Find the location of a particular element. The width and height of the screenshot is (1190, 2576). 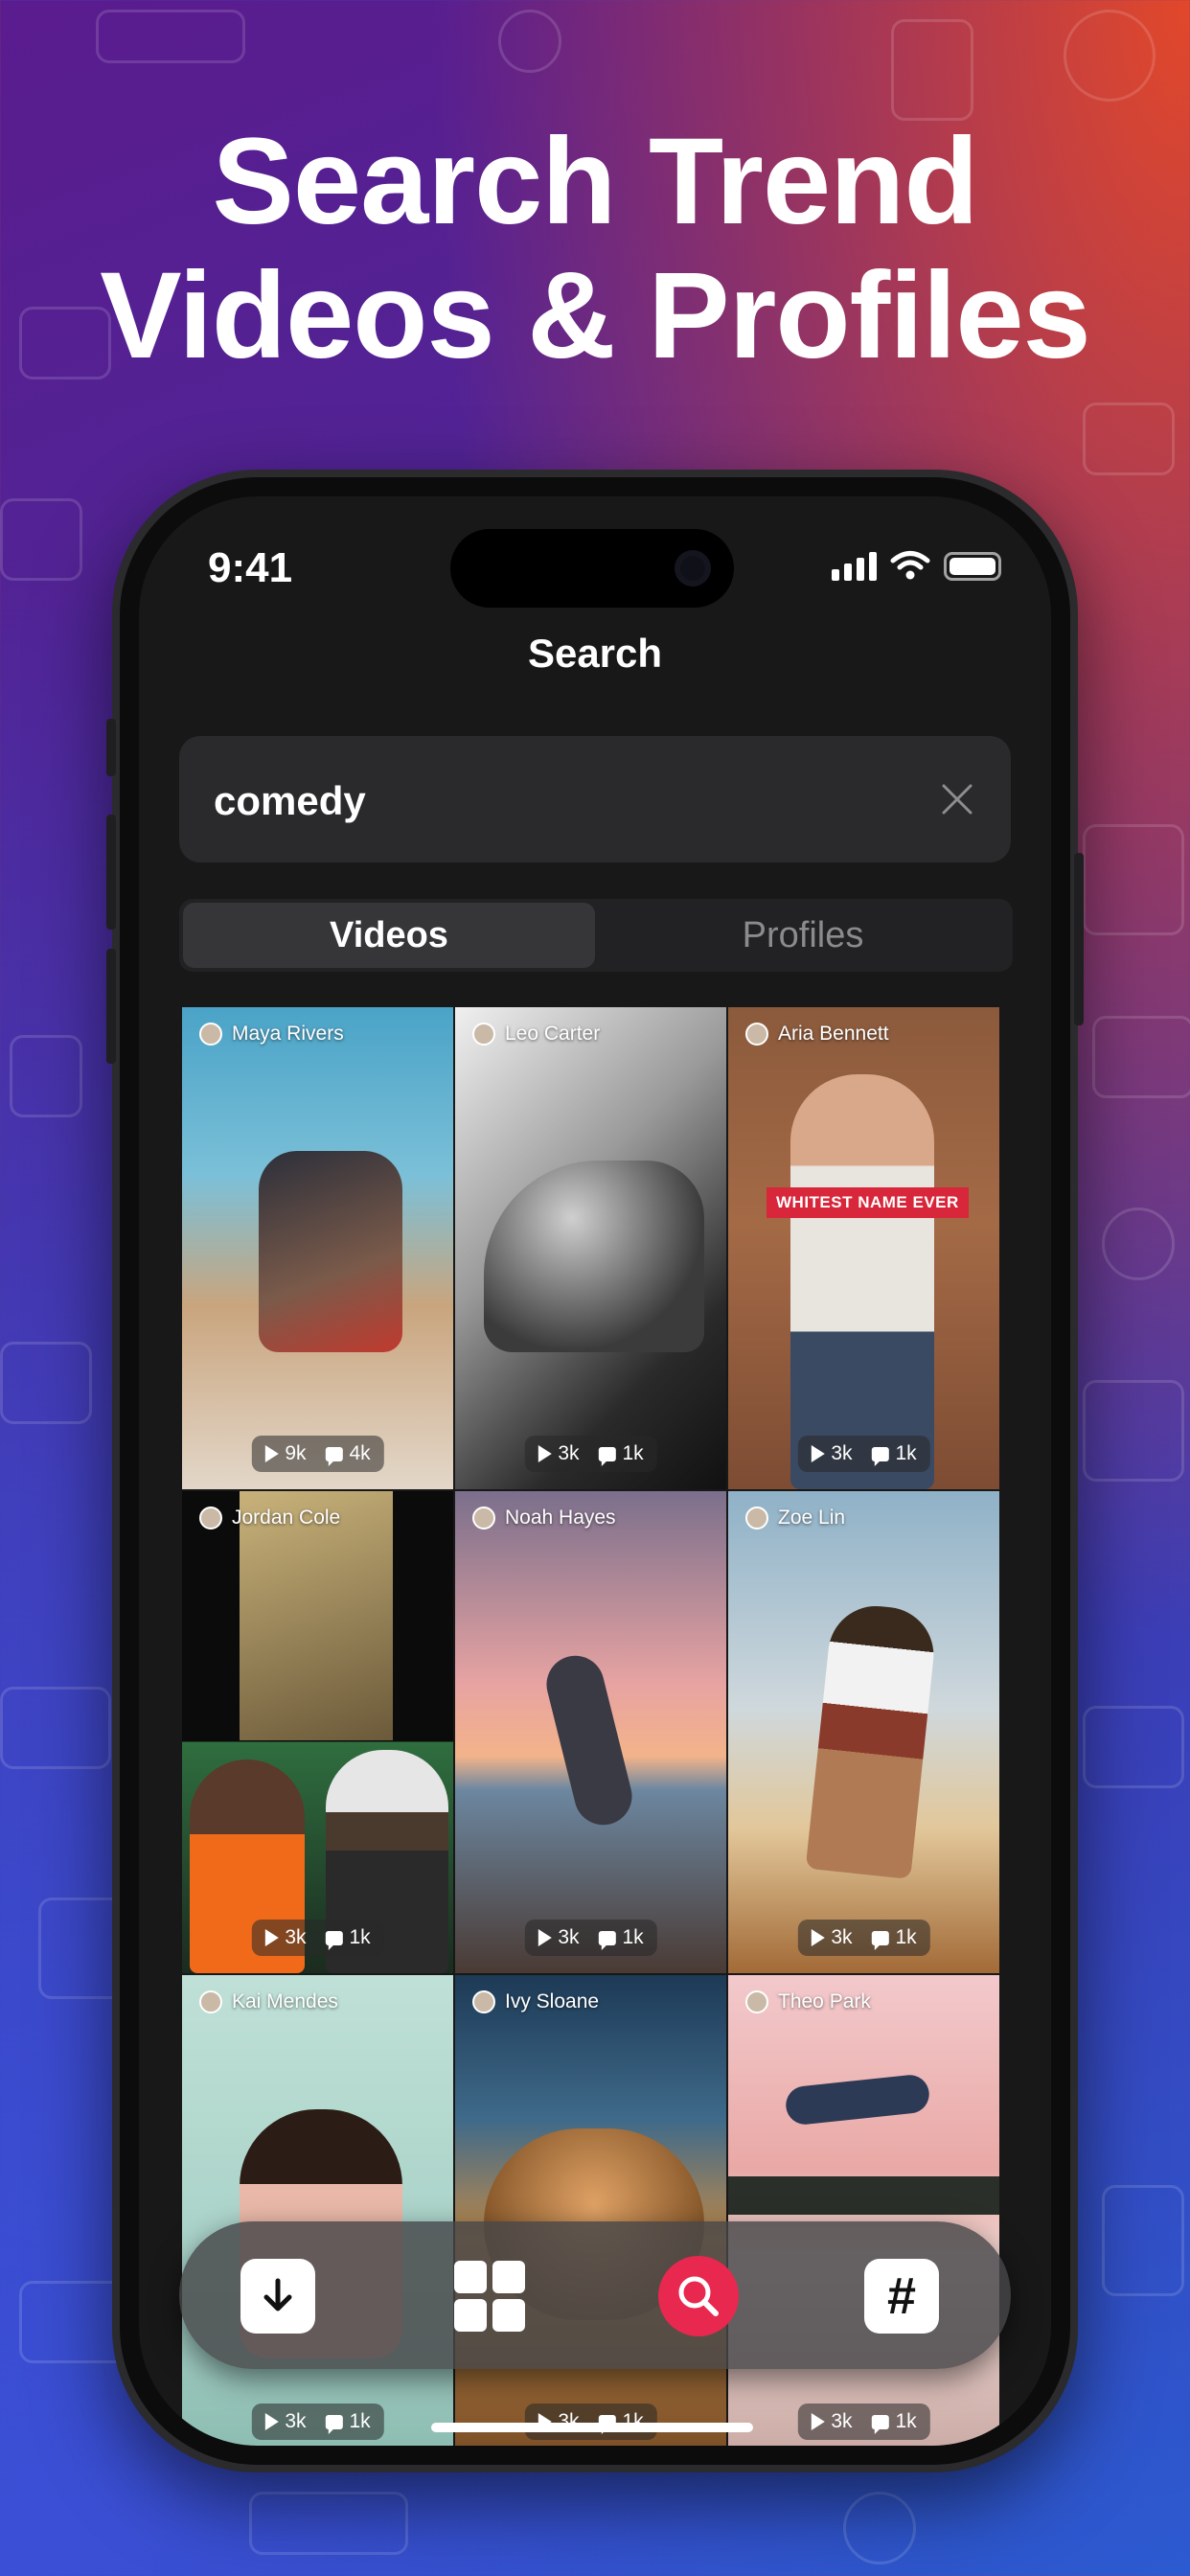

grid-icon is located at coordinates (490, 2296).